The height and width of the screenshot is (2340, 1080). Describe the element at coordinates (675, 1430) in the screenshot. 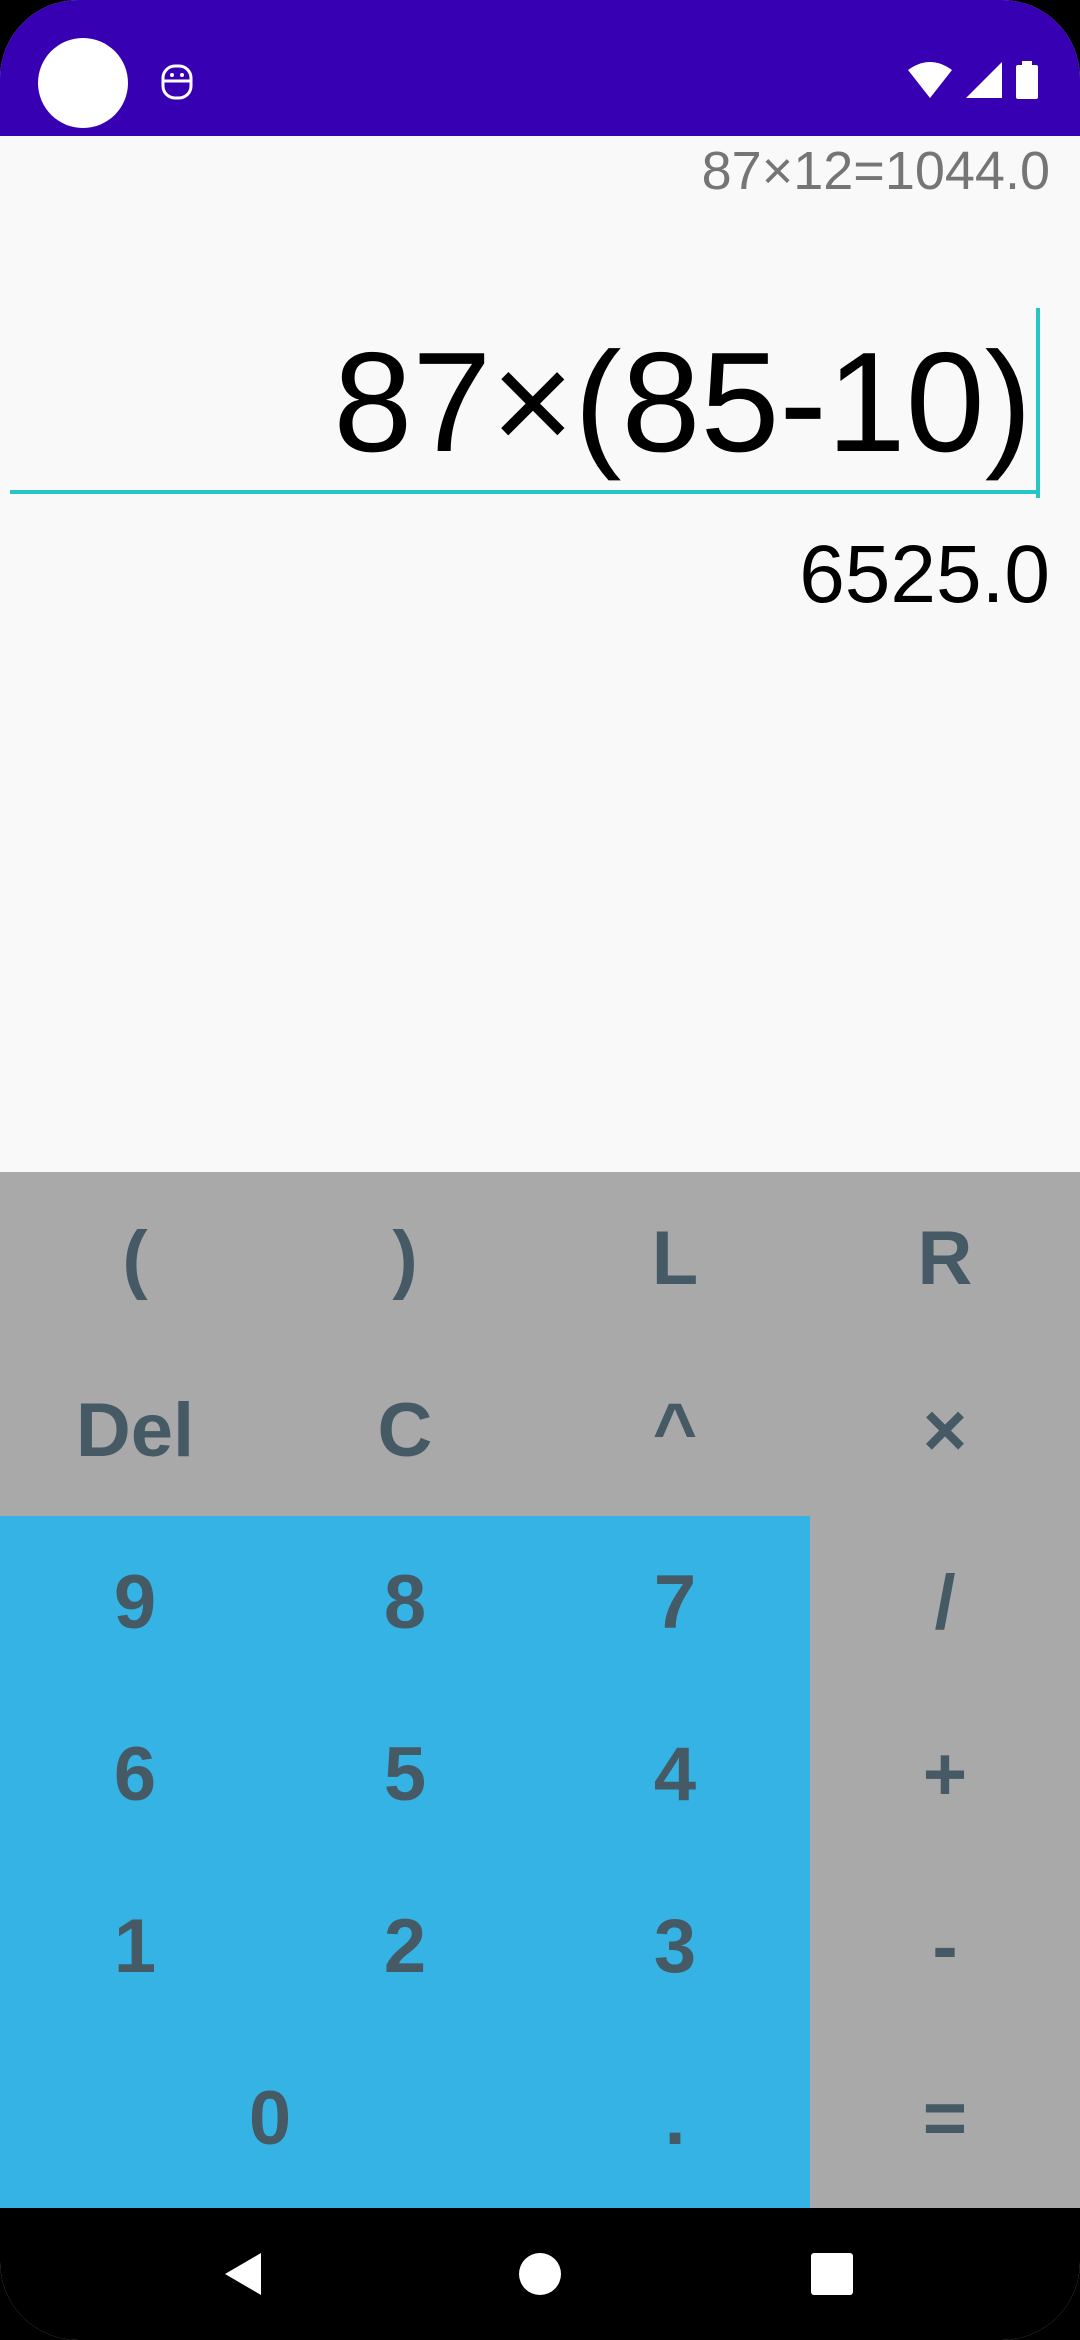

I see `key-power: ^` at that location.